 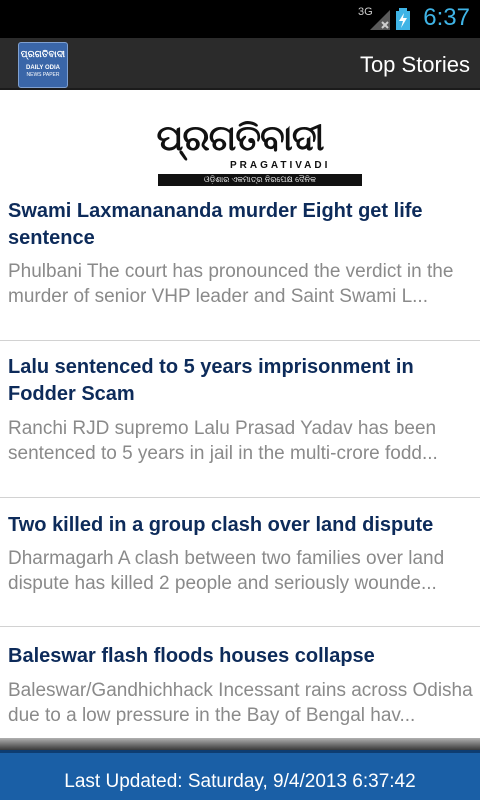 What do you see at coordinates (260, 180) in the screenshot?
I see `logo-tagline: ଓଡ଼ିଶାର ଏକମାତ୍ର ନିରପେକ୍ଷ ଦୈନିକ` at bounding box center [260, 180].